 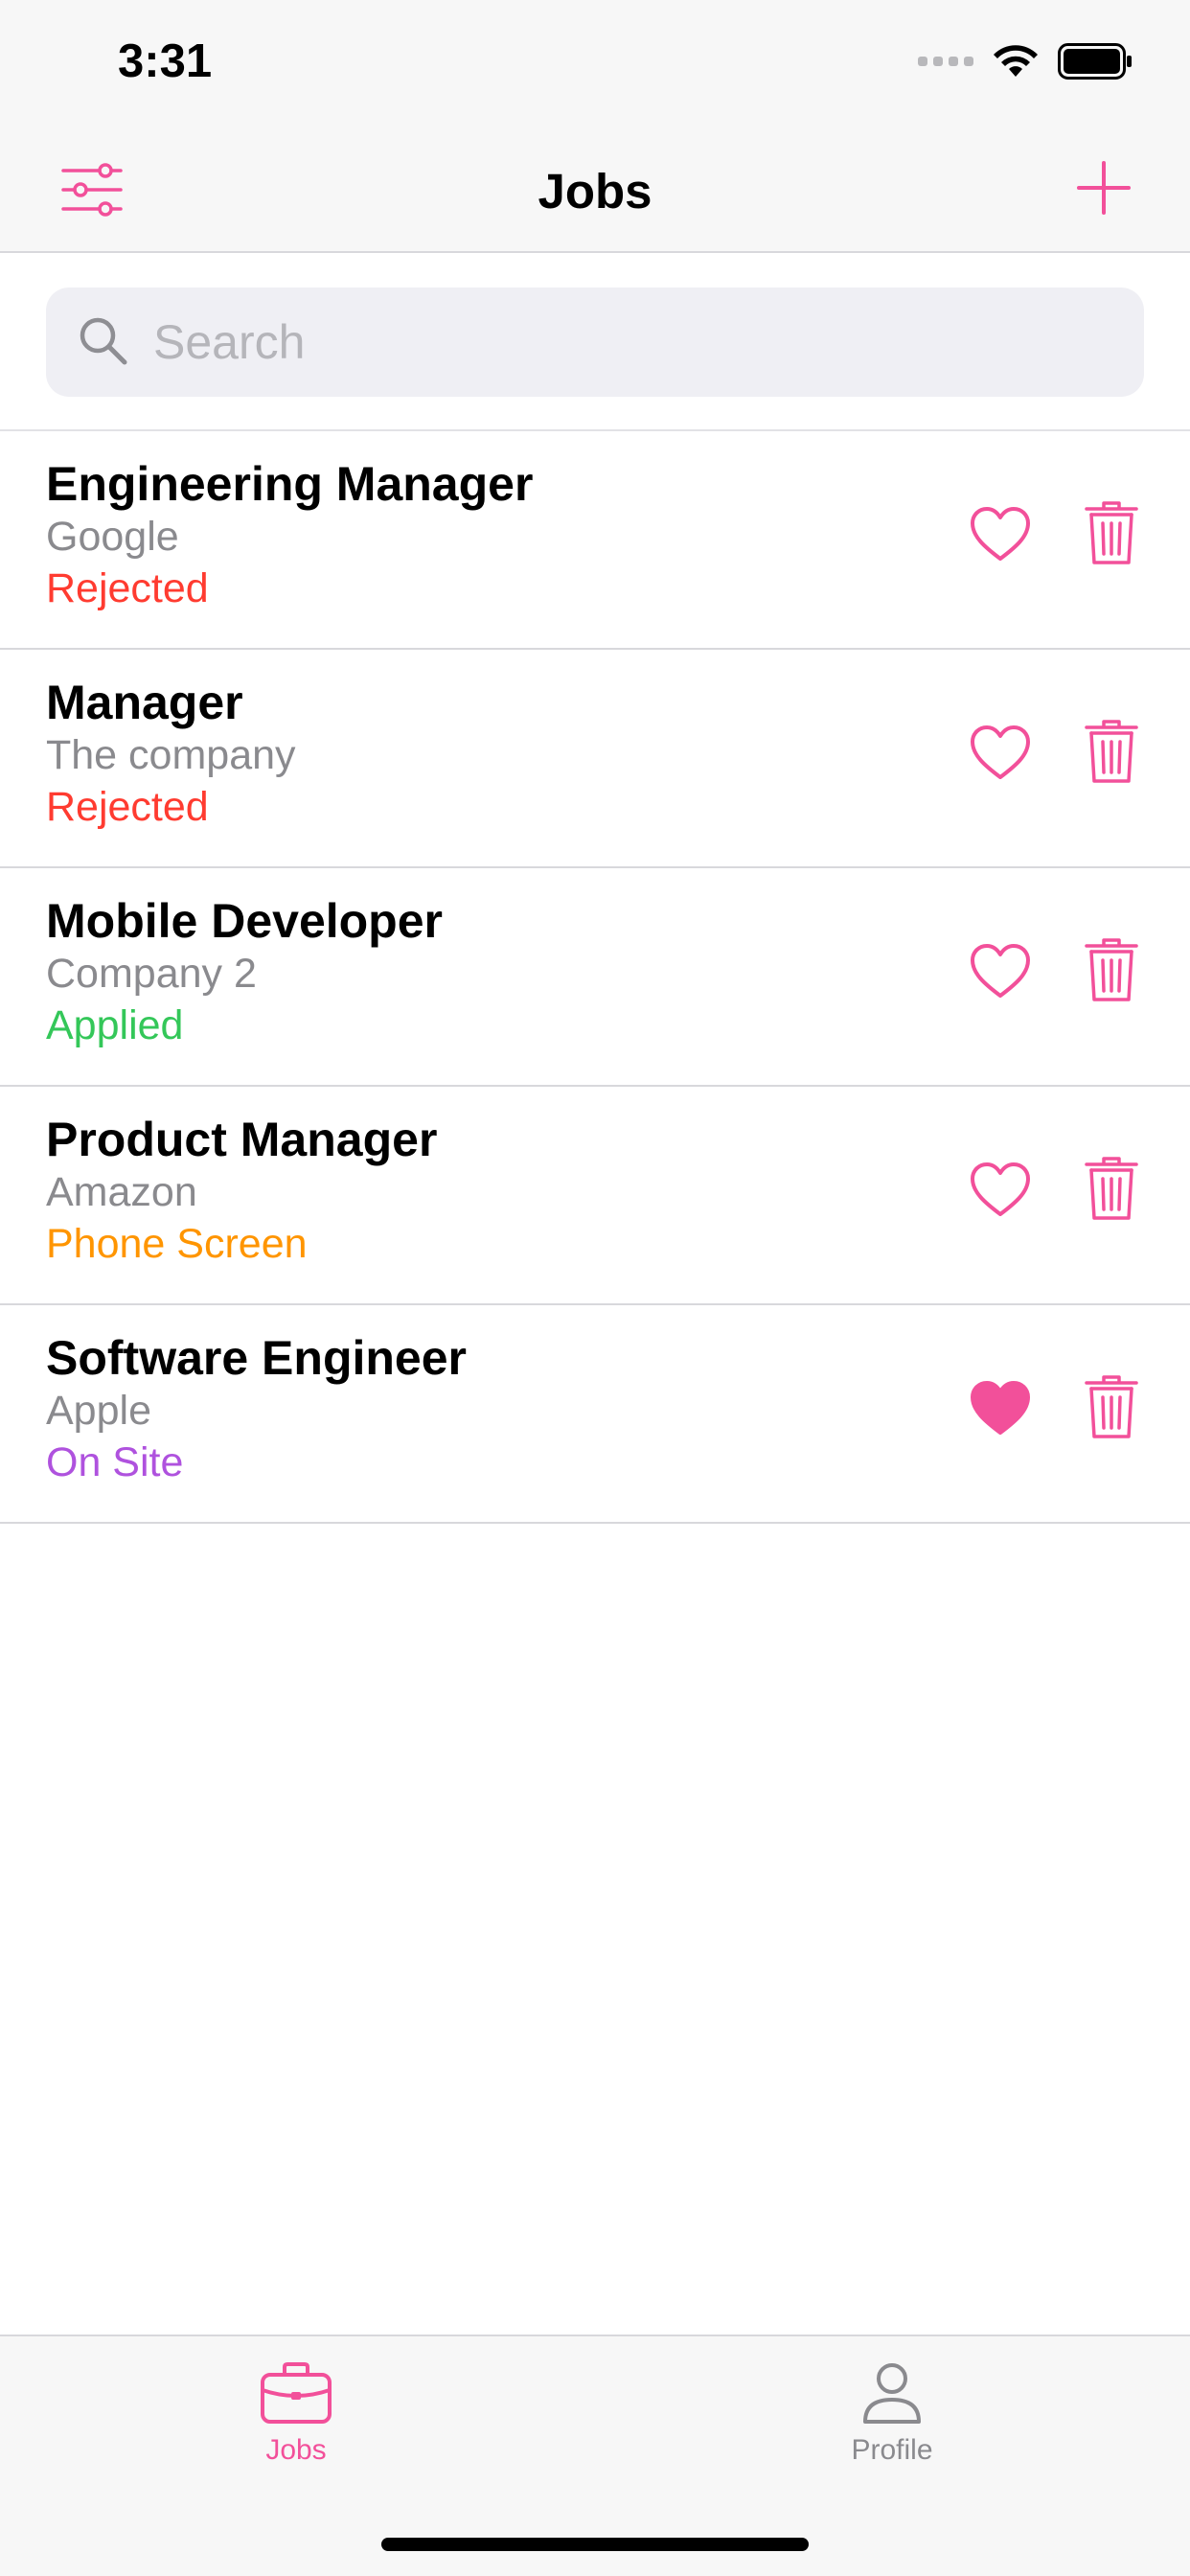 I want to click on person-icon, so click(x=892, y=2393).